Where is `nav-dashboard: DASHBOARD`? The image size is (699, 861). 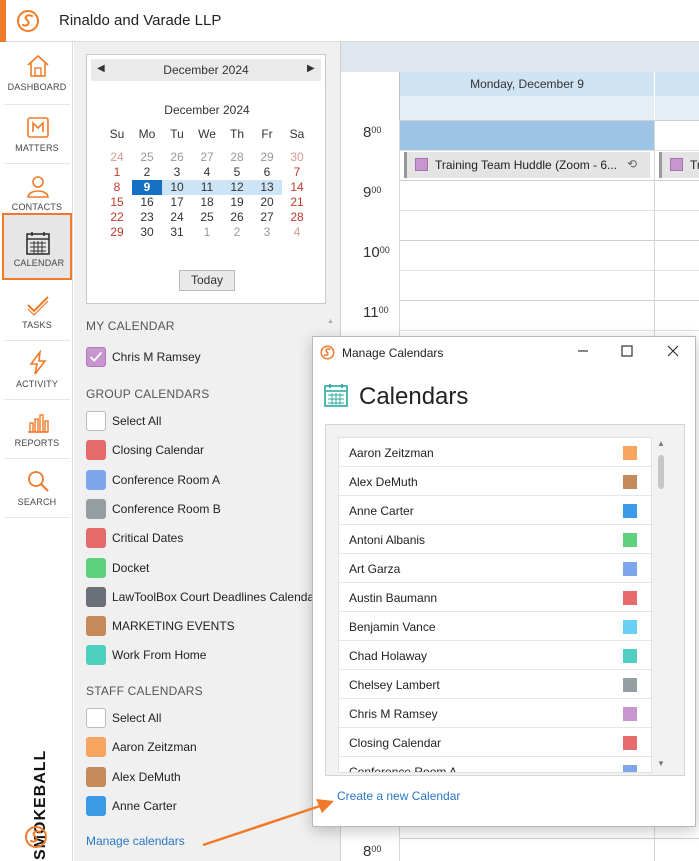 nav-dashboard: DASHBOARD is located at coordinates (37, 73).